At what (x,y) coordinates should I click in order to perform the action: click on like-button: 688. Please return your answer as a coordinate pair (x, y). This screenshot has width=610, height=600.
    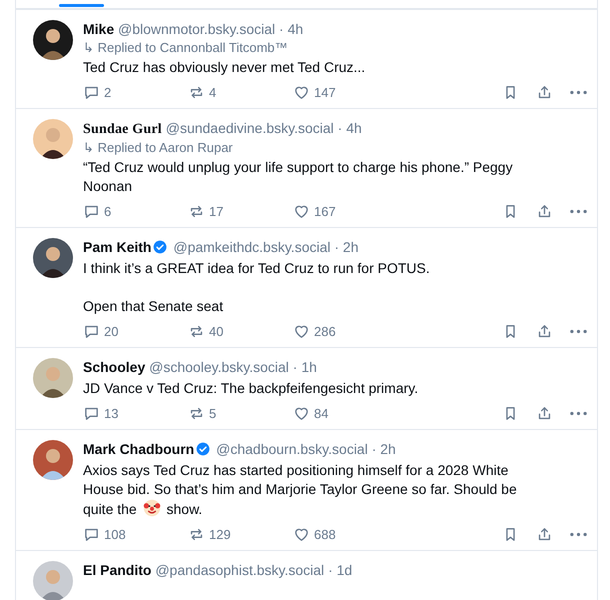
    Looking at the image, I should click on (345, 534).